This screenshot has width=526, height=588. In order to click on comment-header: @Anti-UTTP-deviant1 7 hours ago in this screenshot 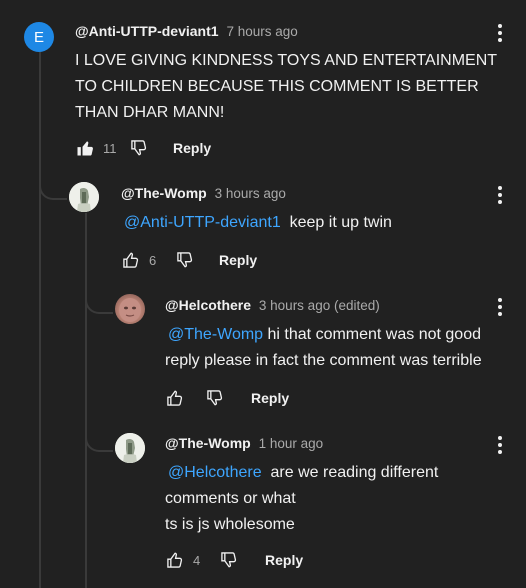, I will do `click(186, 31)`.